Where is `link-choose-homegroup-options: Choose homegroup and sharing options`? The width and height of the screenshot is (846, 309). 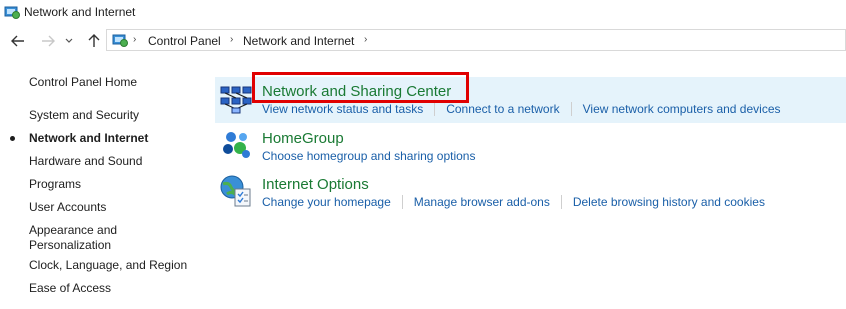 link-choose-homegroup-options: Choose homegroup and sharing options is located at coordinates (368, 156).